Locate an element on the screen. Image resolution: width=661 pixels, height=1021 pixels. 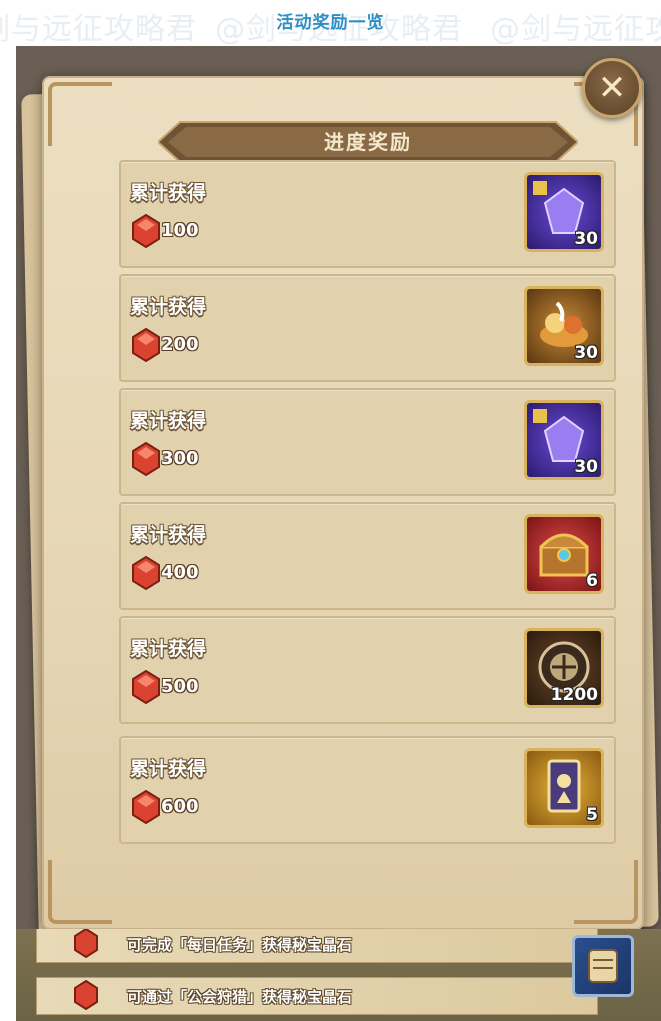
reward-row: 累计获得 400 6 is located at coordinates (367, 556).